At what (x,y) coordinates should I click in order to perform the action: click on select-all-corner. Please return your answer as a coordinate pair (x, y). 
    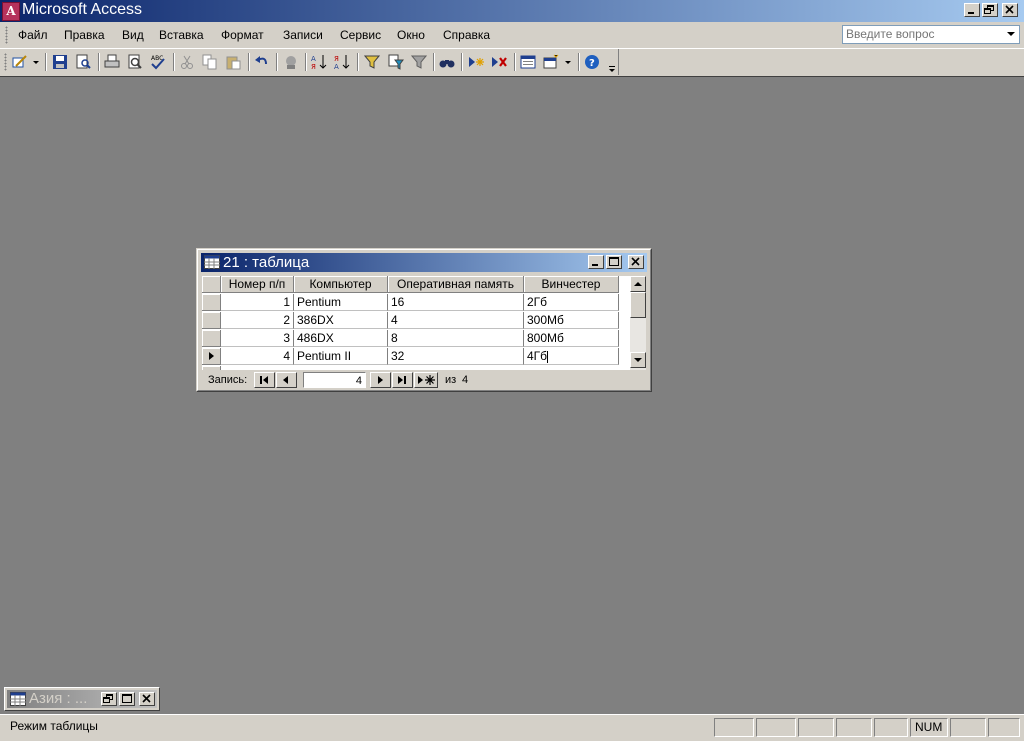
    Looking at the image, I should click on (211, 284).